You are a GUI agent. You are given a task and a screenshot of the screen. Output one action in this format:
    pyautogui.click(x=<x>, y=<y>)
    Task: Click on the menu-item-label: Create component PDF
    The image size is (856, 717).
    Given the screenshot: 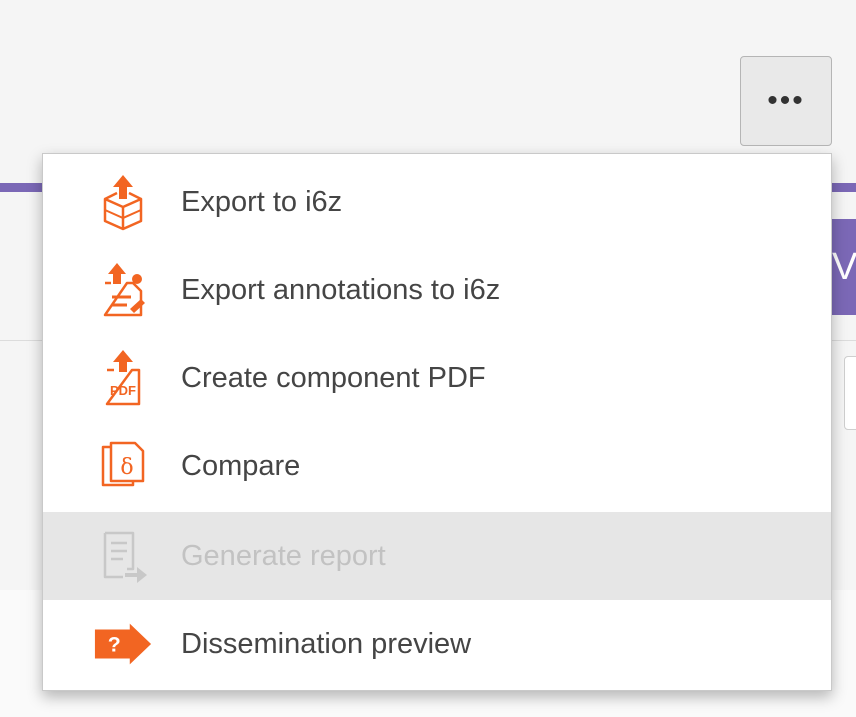 What is the action you would take?
    pyautogui.click(x=333, y=377)
    